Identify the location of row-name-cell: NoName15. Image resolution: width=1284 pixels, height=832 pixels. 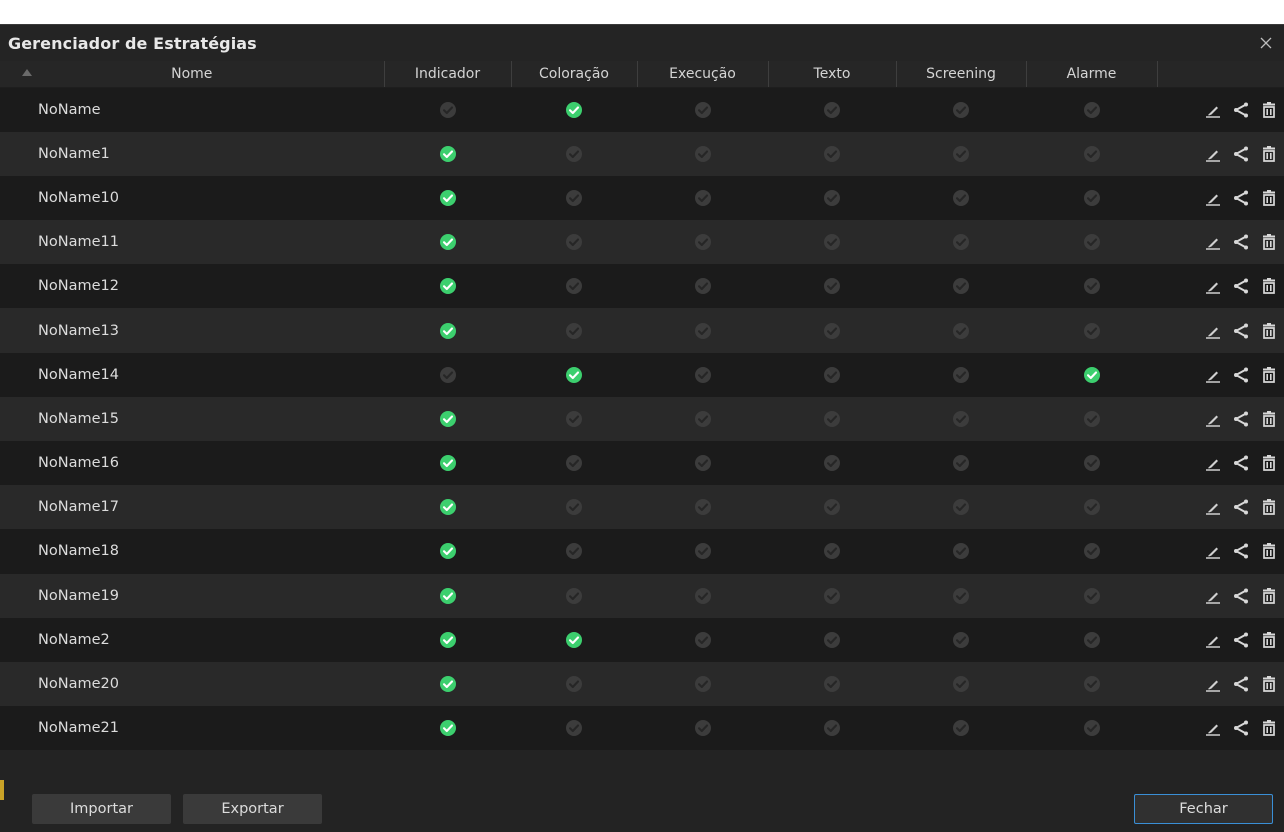
(192, 419).